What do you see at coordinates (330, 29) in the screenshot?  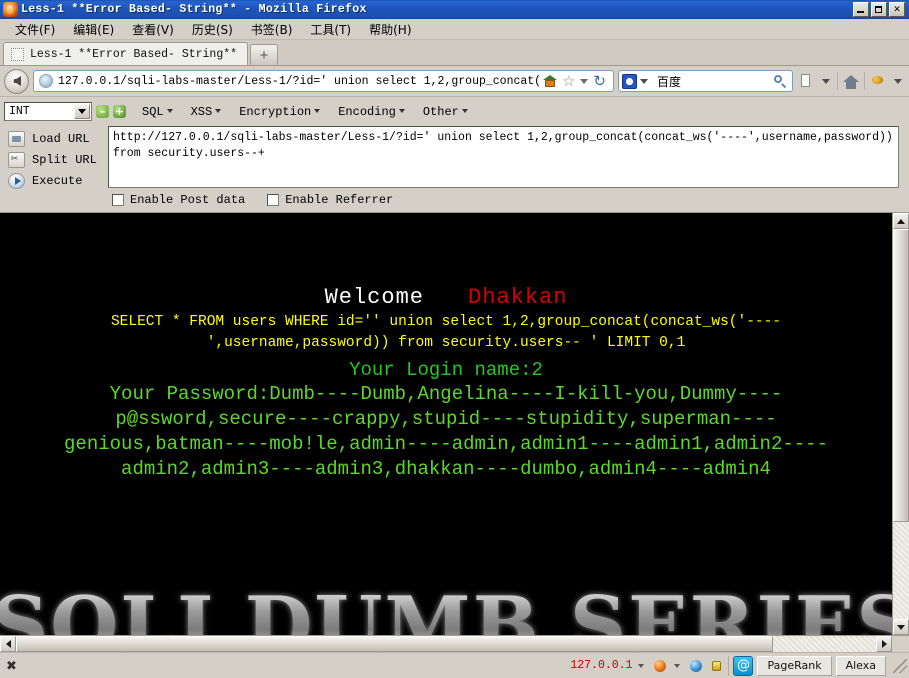 I see `menu-tools: 工具(T)` at bounding box center [330, 29].